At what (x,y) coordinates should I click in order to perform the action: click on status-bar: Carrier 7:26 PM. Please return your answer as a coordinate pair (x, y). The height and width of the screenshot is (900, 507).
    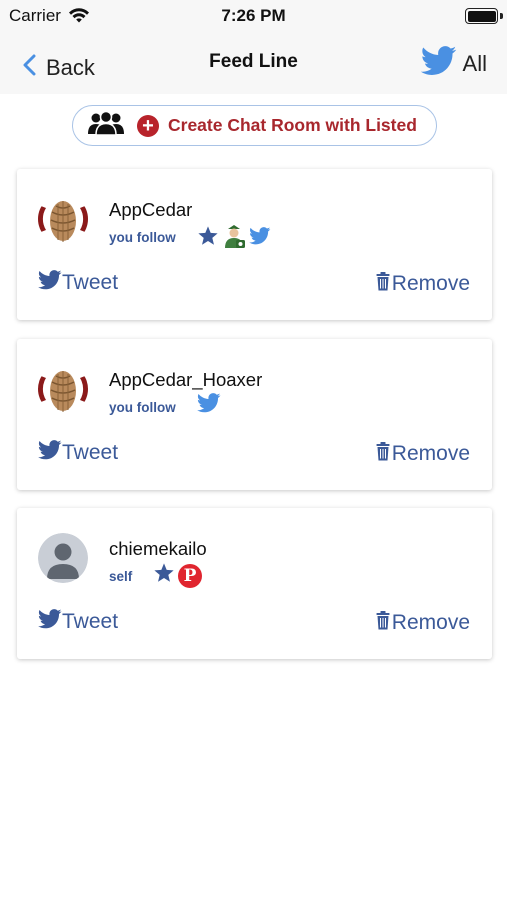
    Looking at the image, I should click on (253, 17).